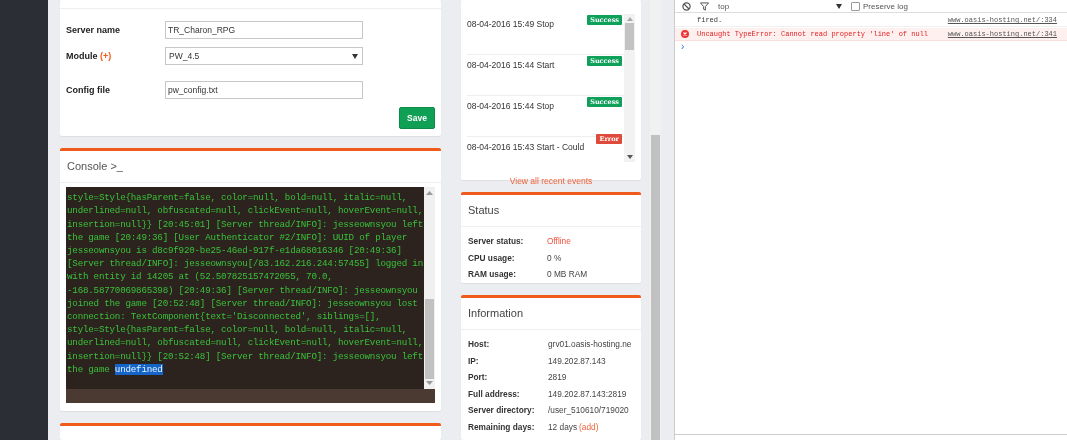  I want to click on checkbox-label: Preserve log, so click(885, 6).